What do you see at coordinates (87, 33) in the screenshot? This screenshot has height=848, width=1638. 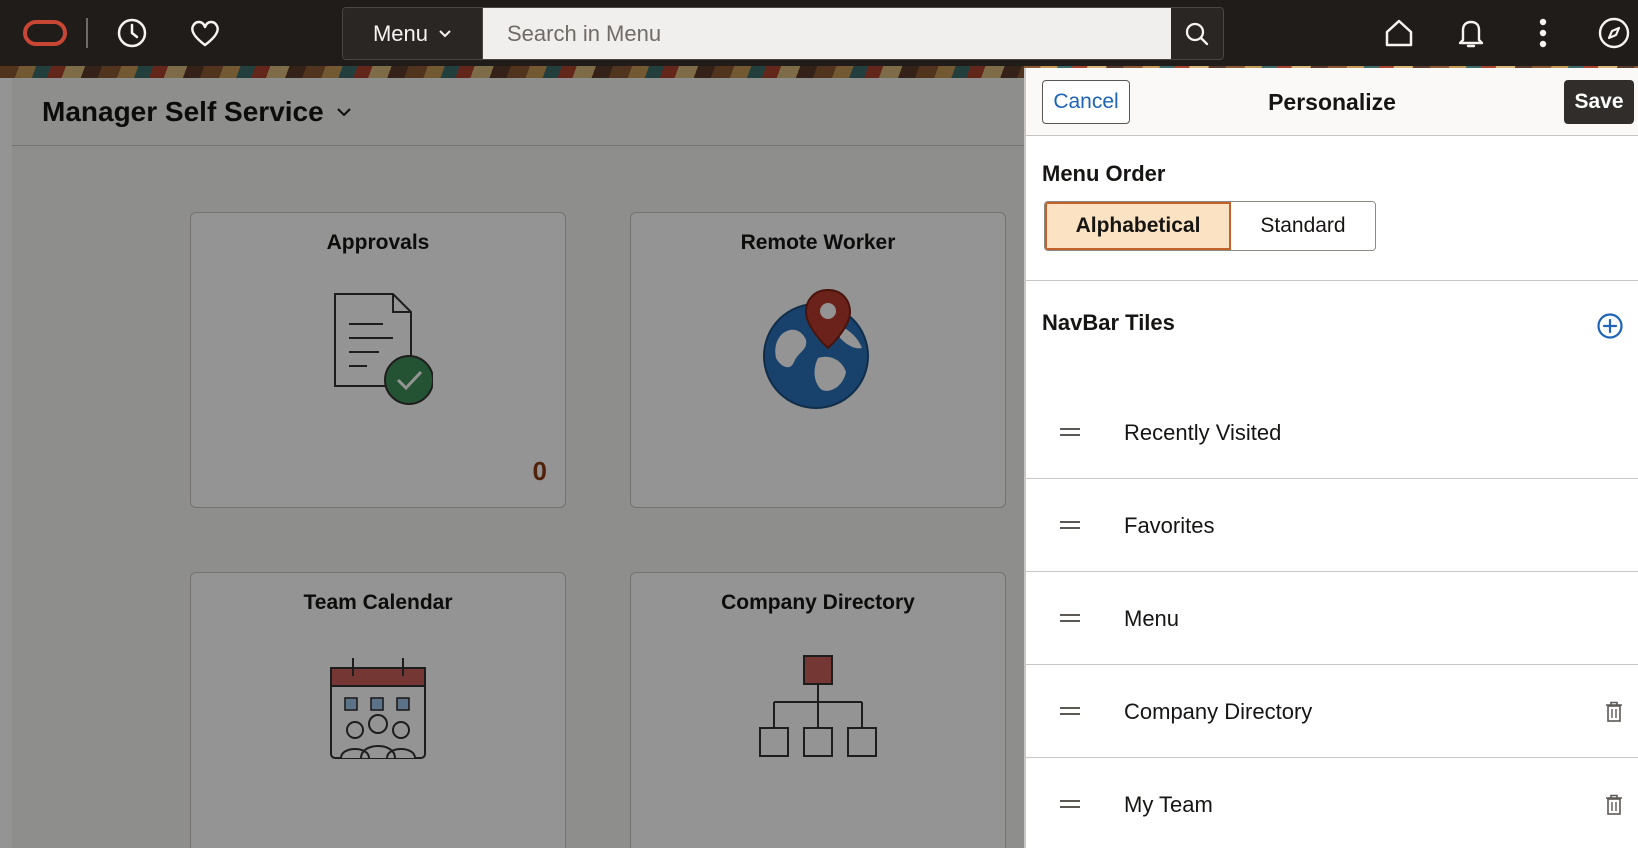 I see `topbar-separator` at bounding box center [87, 33].